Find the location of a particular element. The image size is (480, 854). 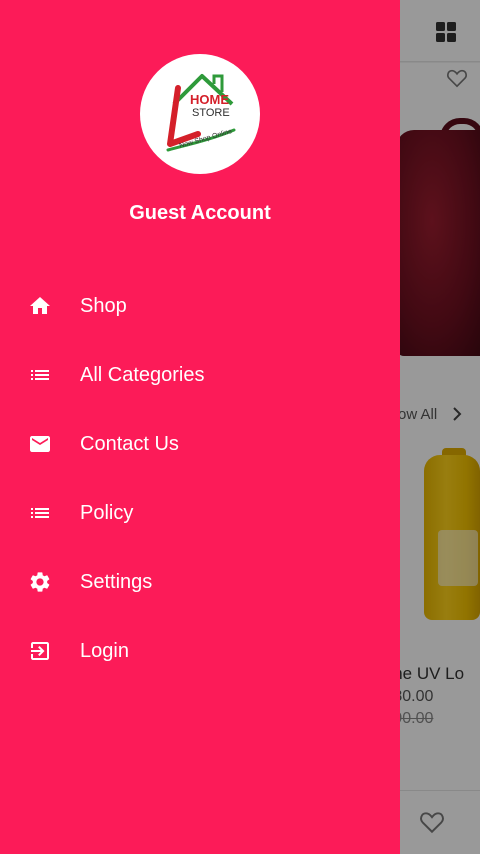

menu-item-all-categories: All Categories is located at coordinates (200, 375).